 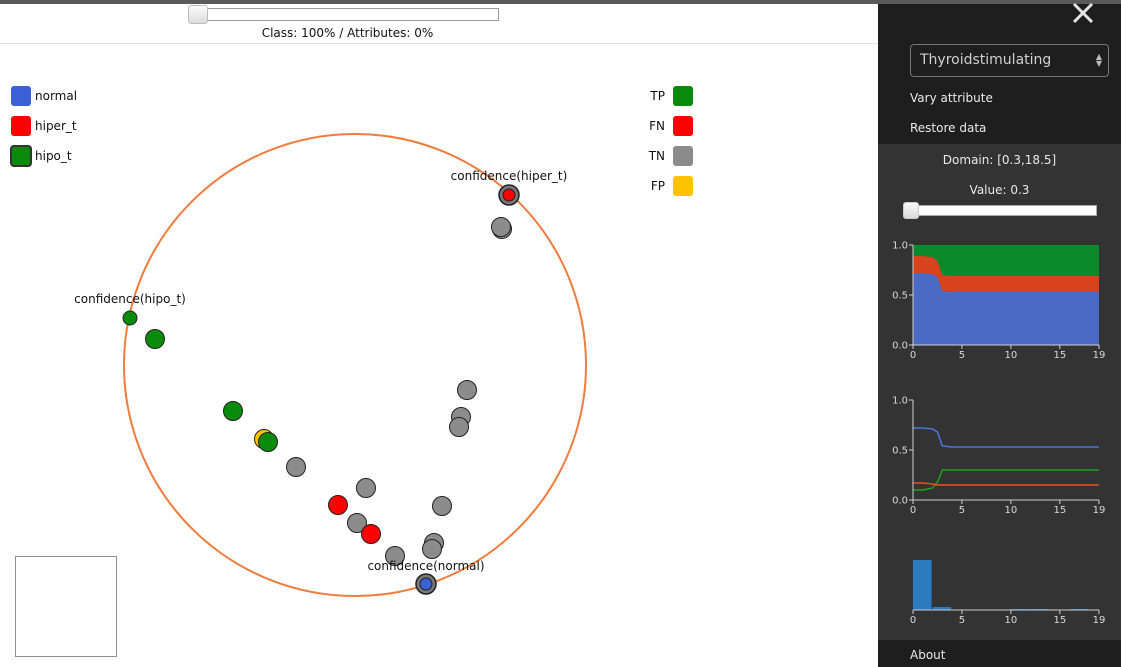 What do you see at coordinates (66, 606) in the screenshot?
I see `minimap` at bounding box center [66, 606].